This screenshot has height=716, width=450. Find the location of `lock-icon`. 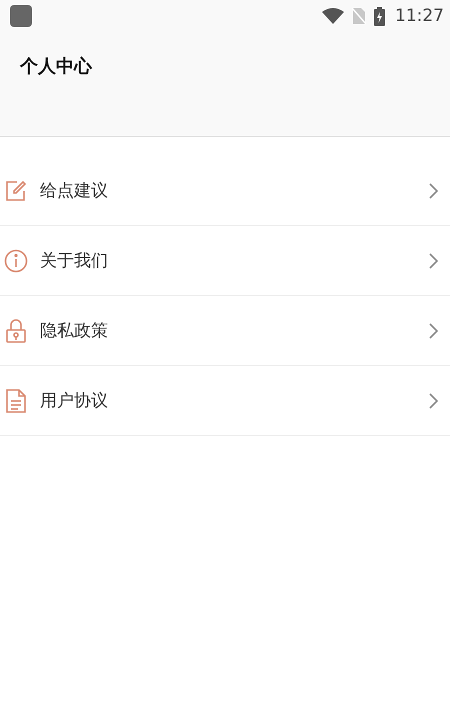

lock-icon is located at coordinates (16, 330).